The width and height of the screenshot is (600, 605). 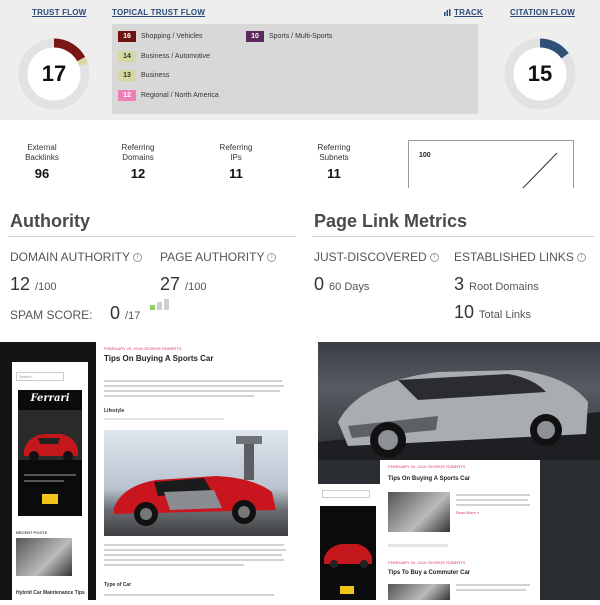 What do you see at coordinates (419, 512) in the screenshot?
I see `article-thumbnail` at bounding box center [419, 512].